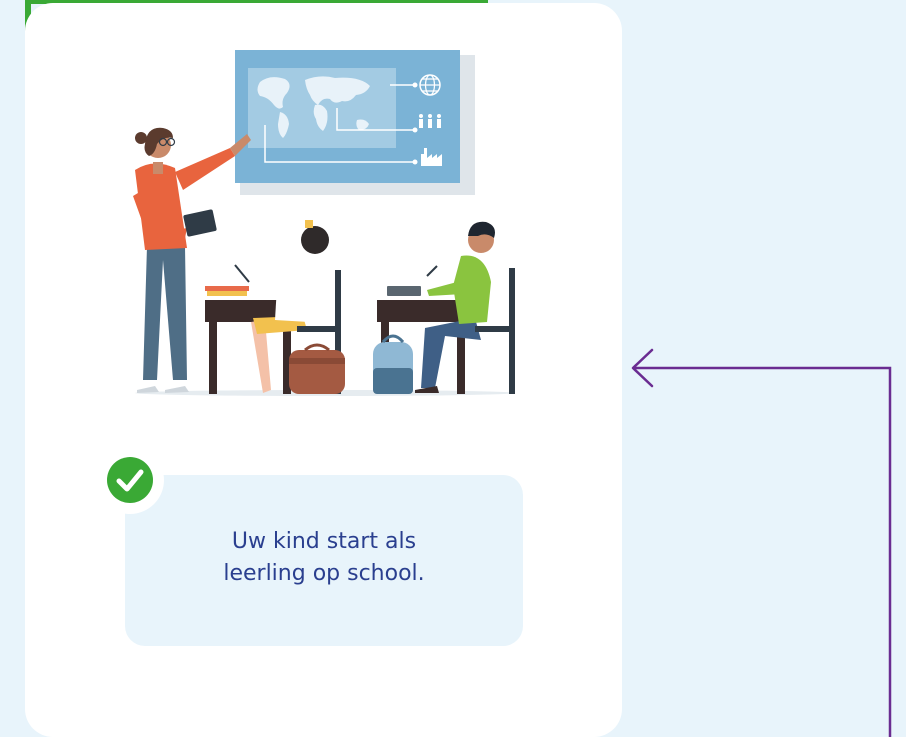 This screenshot has width=906, height=737. Describe the element at coordinates (763, 551) in the screenshot. I see `connector-line` at that location.